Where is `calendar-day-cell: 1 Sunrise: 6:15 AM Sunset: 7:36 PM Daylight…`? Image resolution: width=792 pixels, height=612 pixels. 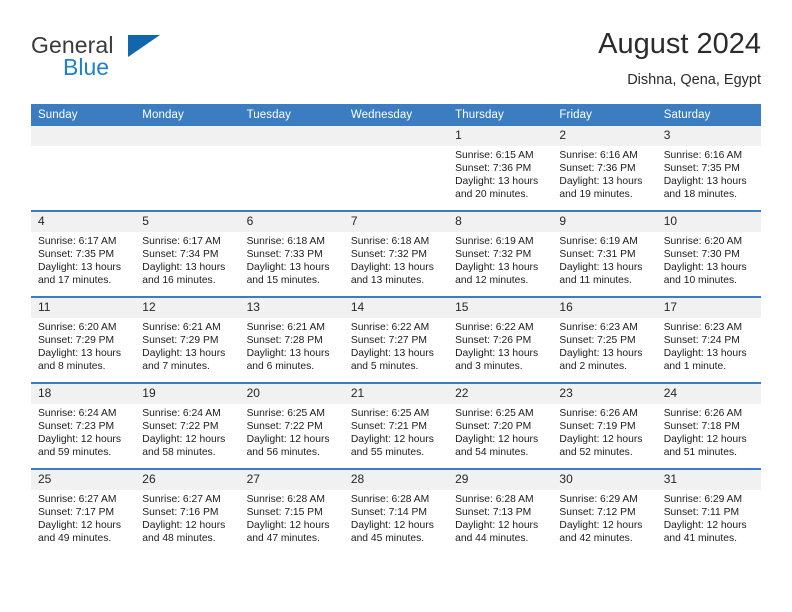
calendar-day-cell: 1 Sunrise: 6:15 AM Sunset: 7:36 PM Daylight… is located at coordinates (500, 168).